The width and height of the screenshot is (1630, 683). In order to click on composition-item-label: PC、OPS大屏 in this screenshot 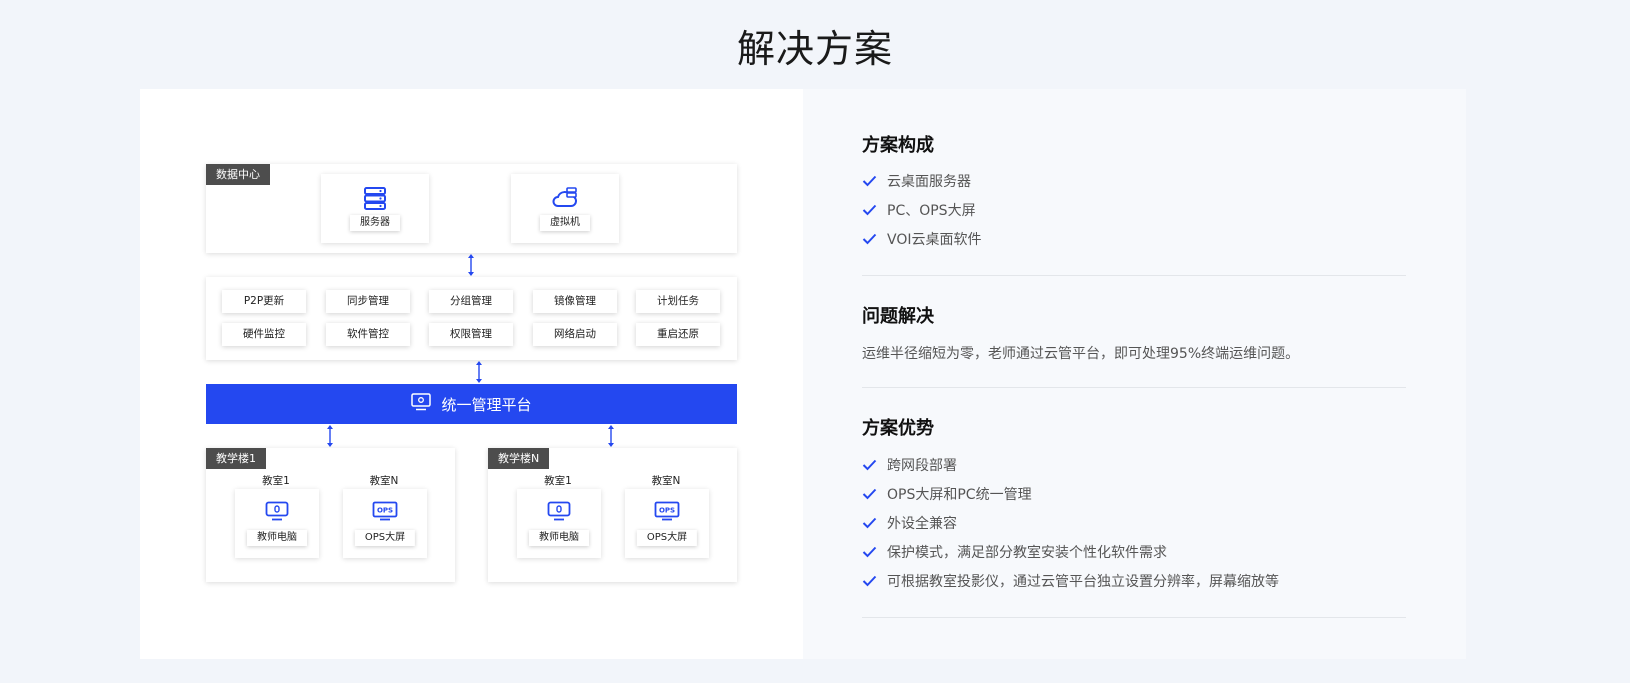, I will do `click(931, 211)`.